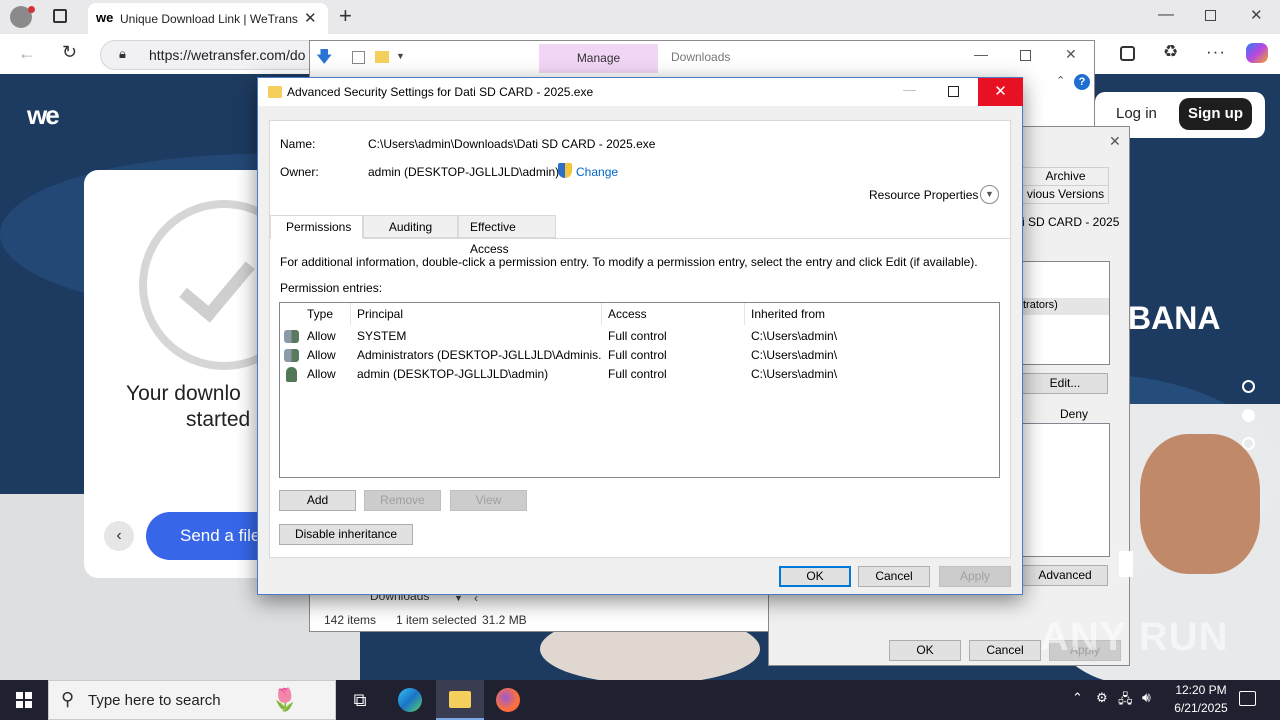 This screenshot has width=1280, height=720. Describe the element at coordinates (119, 536) in the screenshot. I see `back-arrow-button: ‹` at that location.